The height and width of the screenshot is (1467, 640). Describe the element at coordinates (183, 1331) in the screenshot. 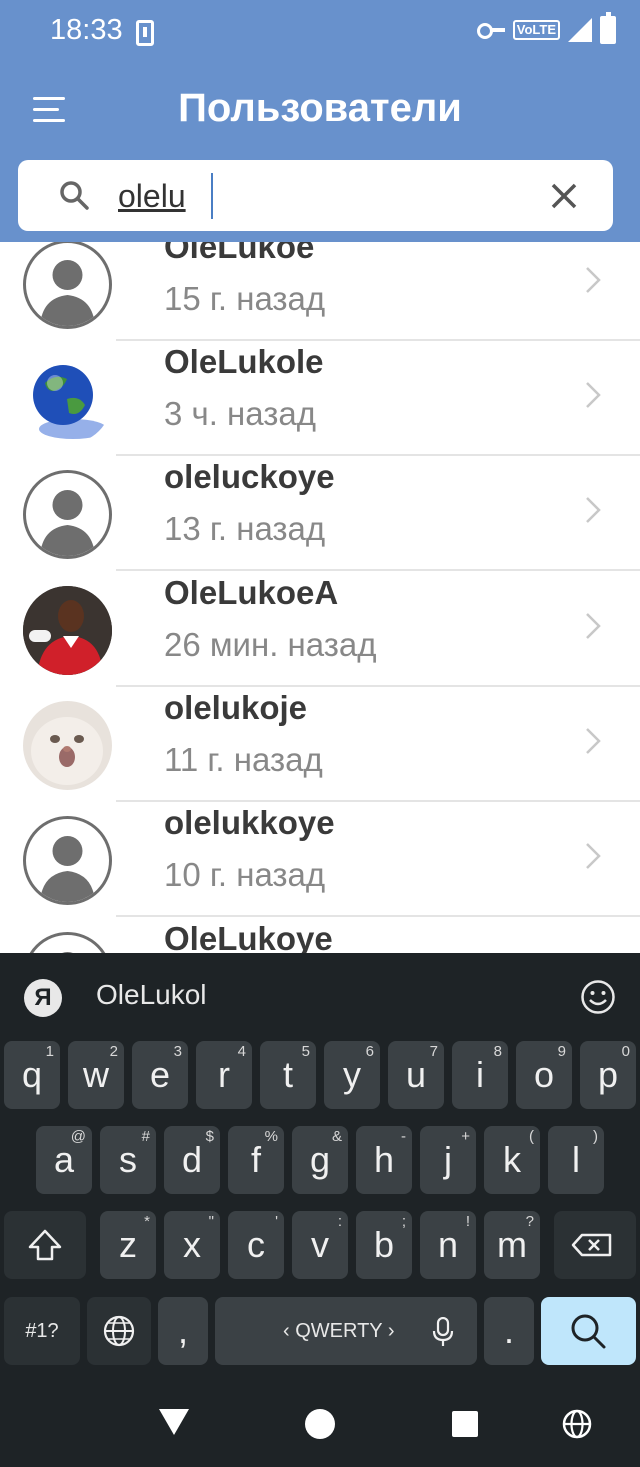

I see `comma-key: ,` at that location.